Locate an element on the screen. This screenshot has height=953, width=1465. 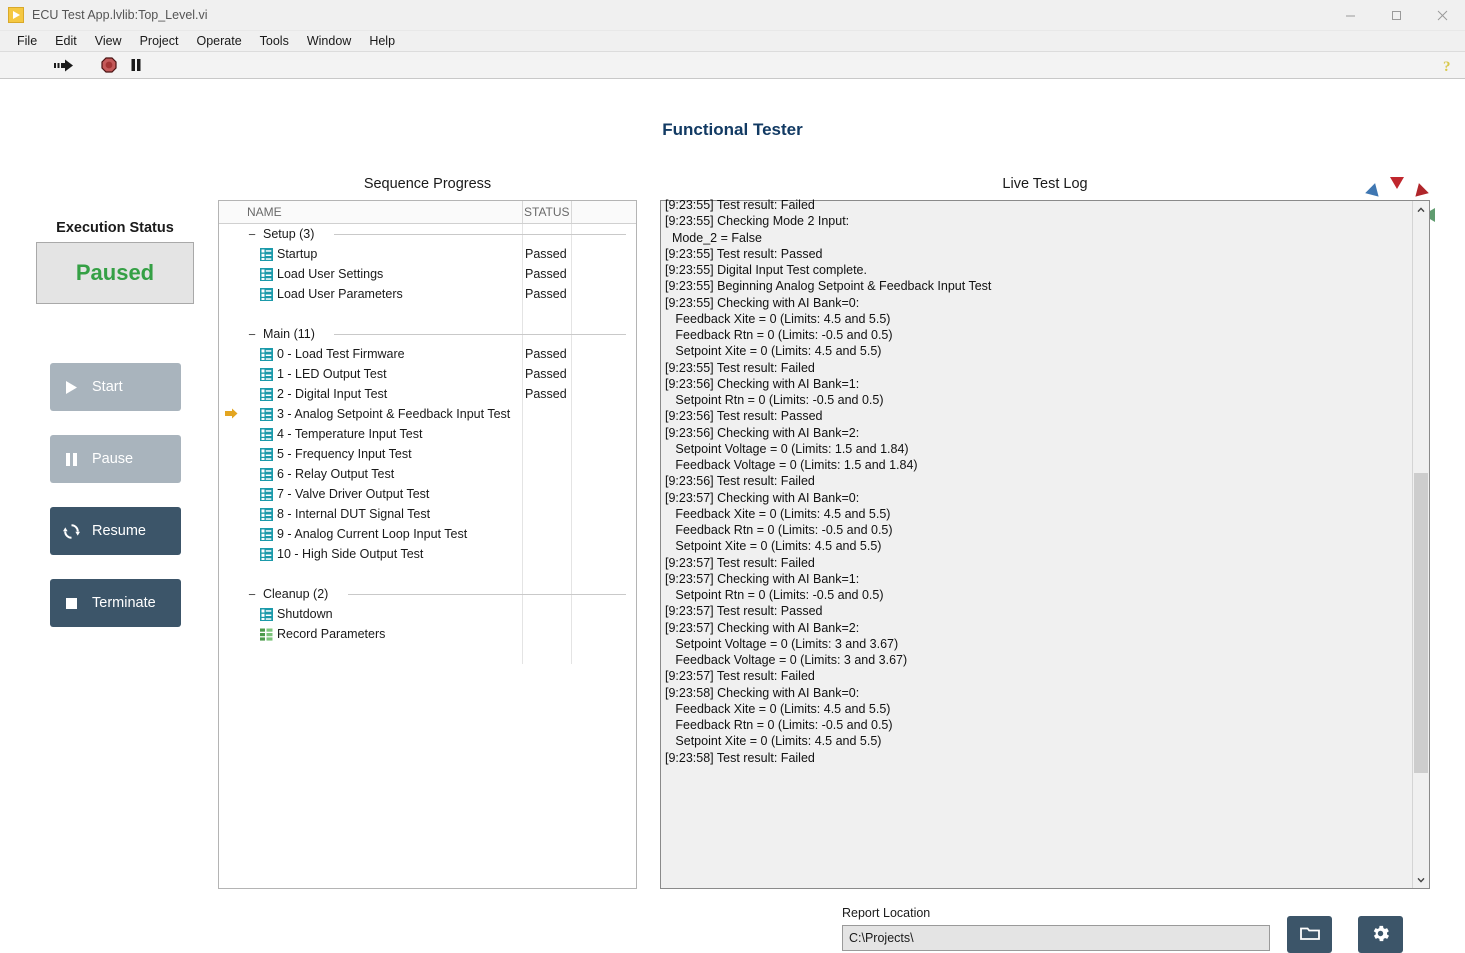
menu-edit: Edit is located at coordinates (66, 41).